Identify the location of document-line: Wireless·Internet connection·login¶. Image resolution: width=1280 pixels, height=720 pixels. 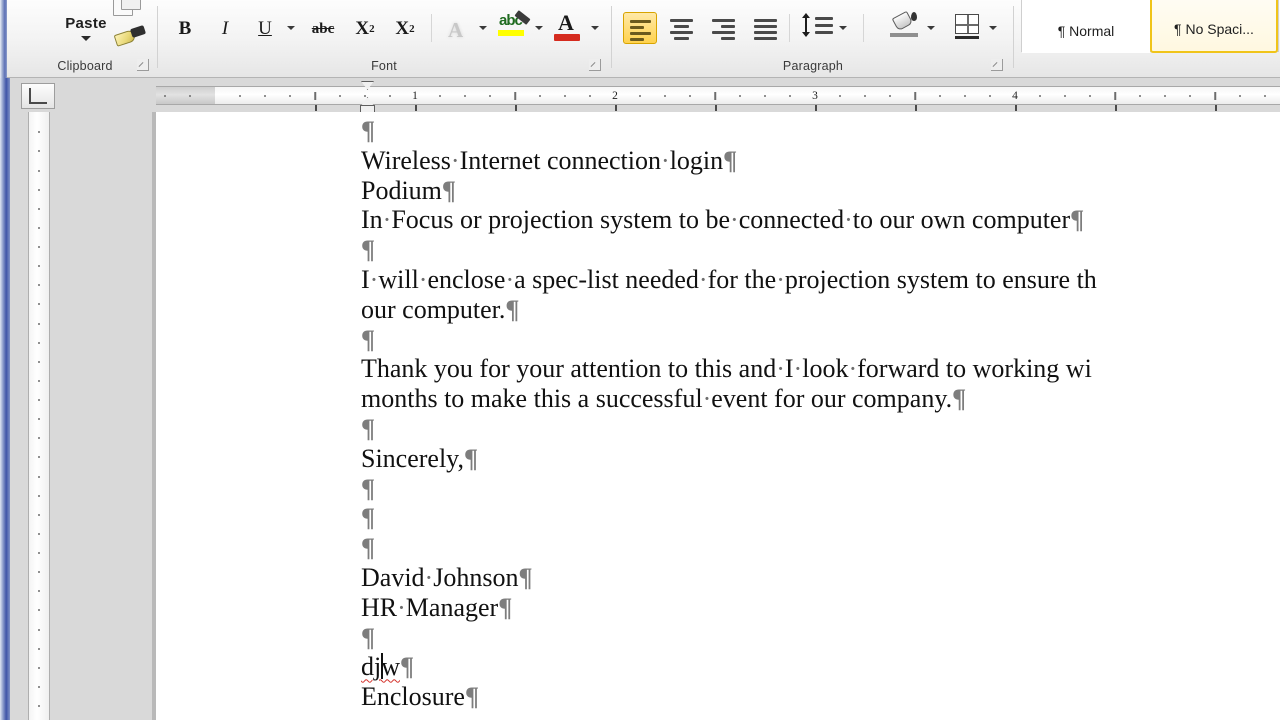
(820, 161).